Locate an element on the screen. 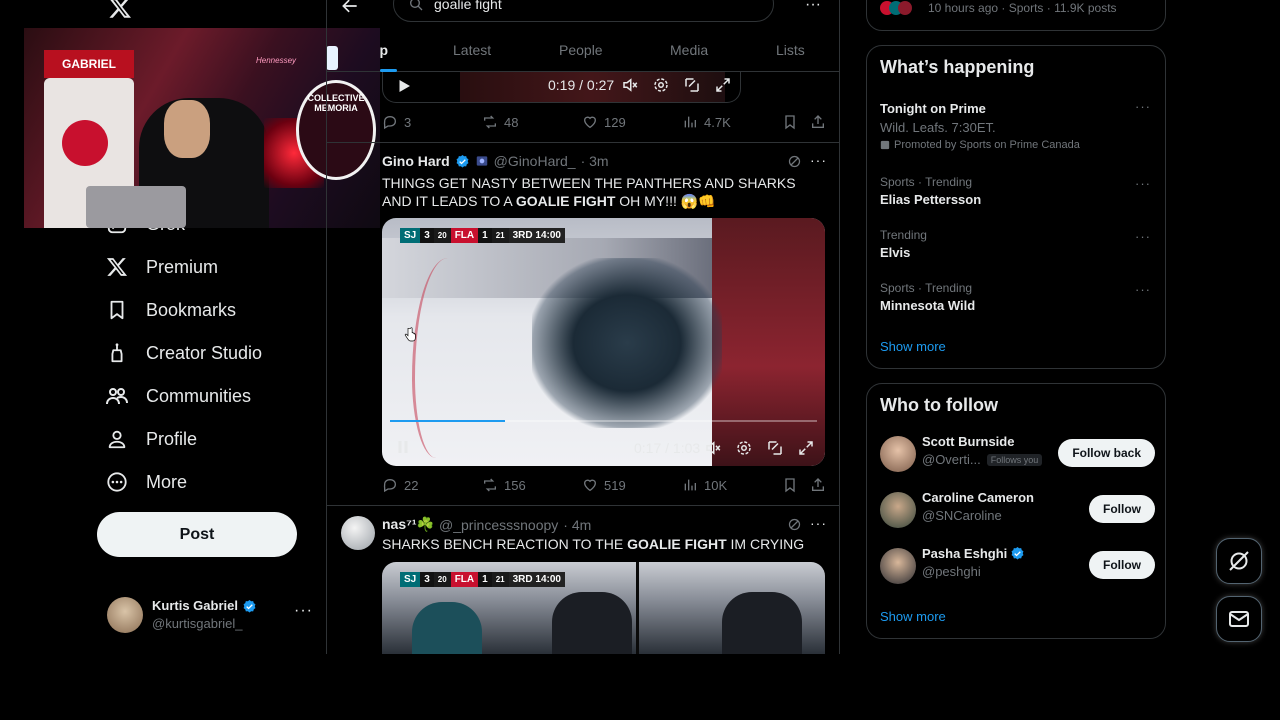 The image size is (1280, 720). trend-name: Elias Pettersson is located at coordinates (930, 199).